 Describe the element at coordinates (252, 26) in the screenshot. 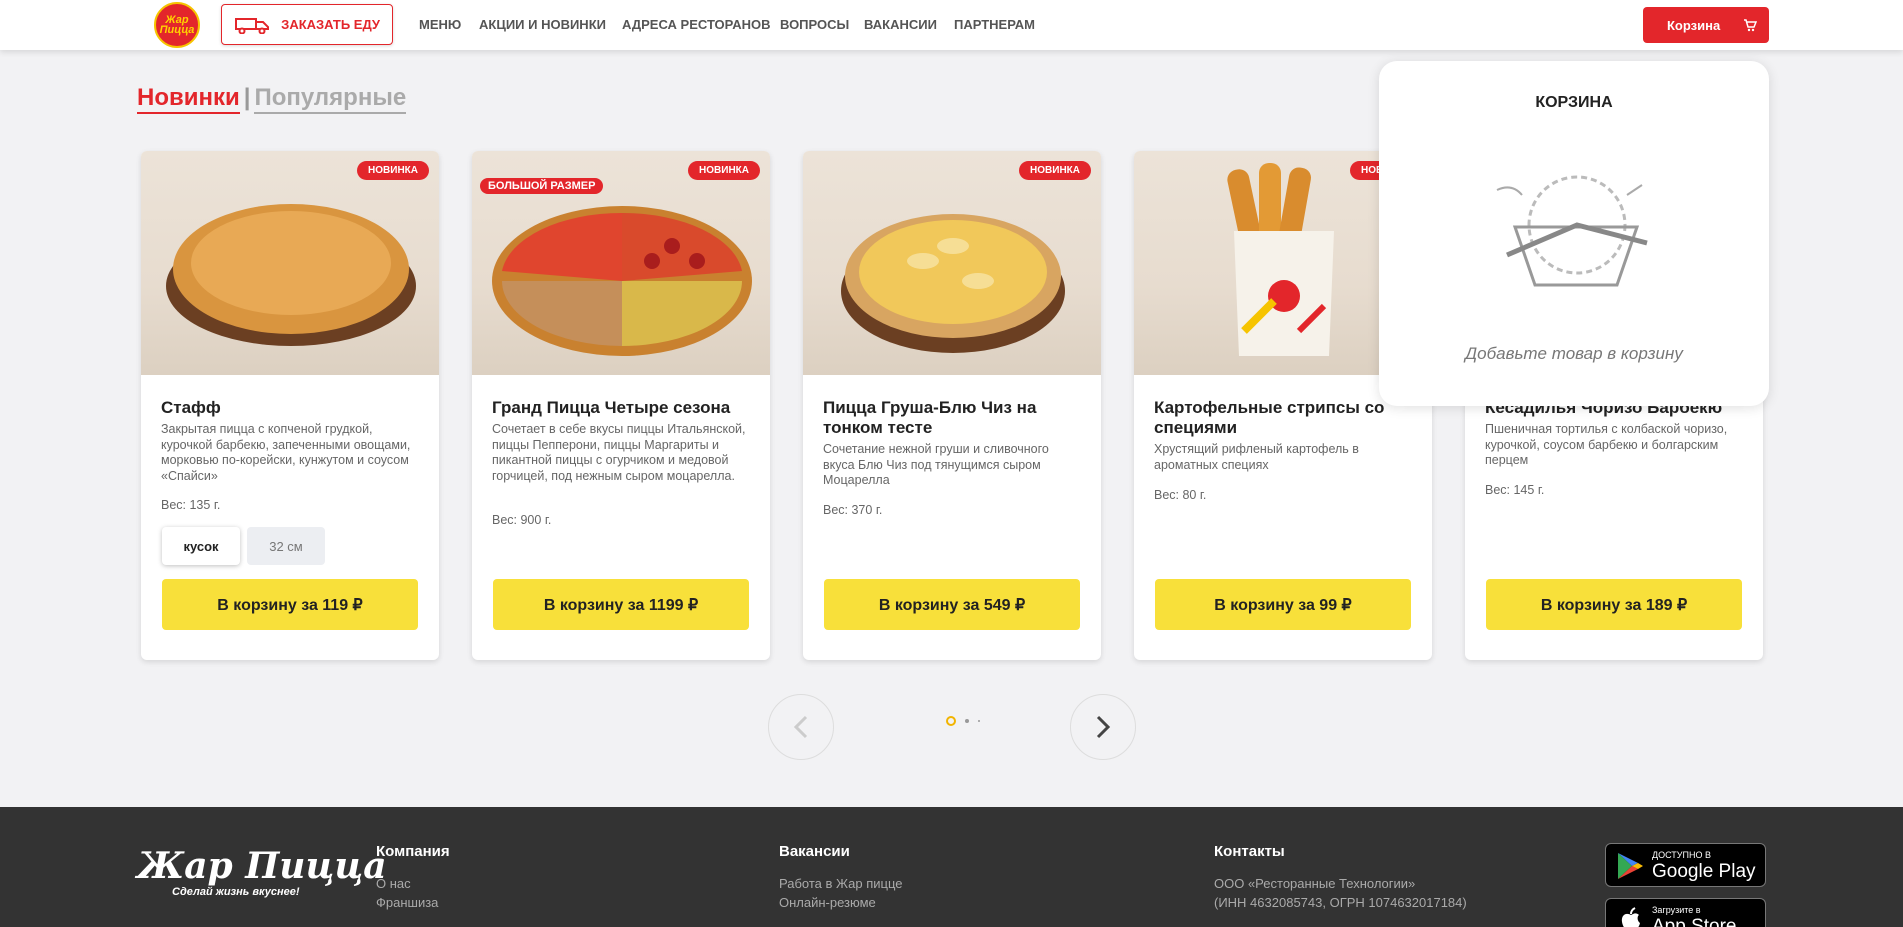

I see `delivery-truck-icon` at that location.